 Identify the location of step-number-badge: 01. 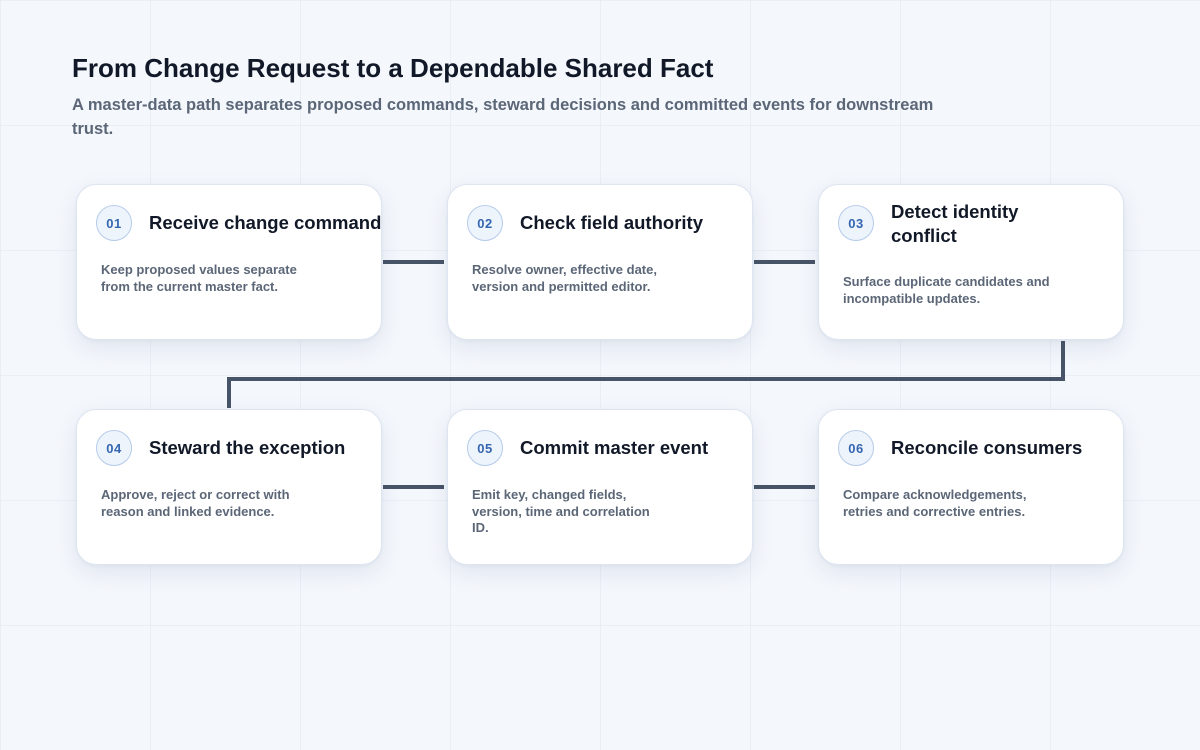
(114, 223).